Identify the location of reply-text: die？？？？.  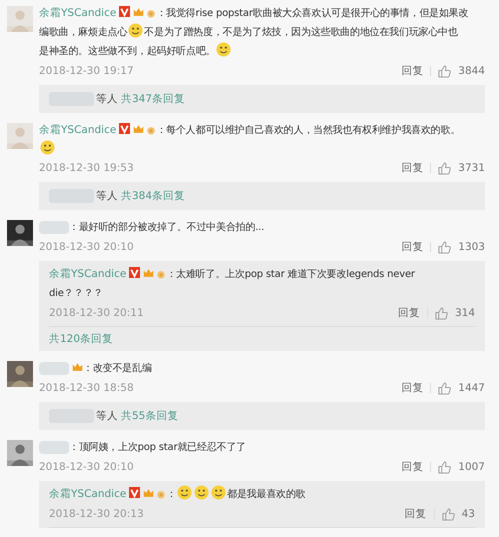
(76, 293).